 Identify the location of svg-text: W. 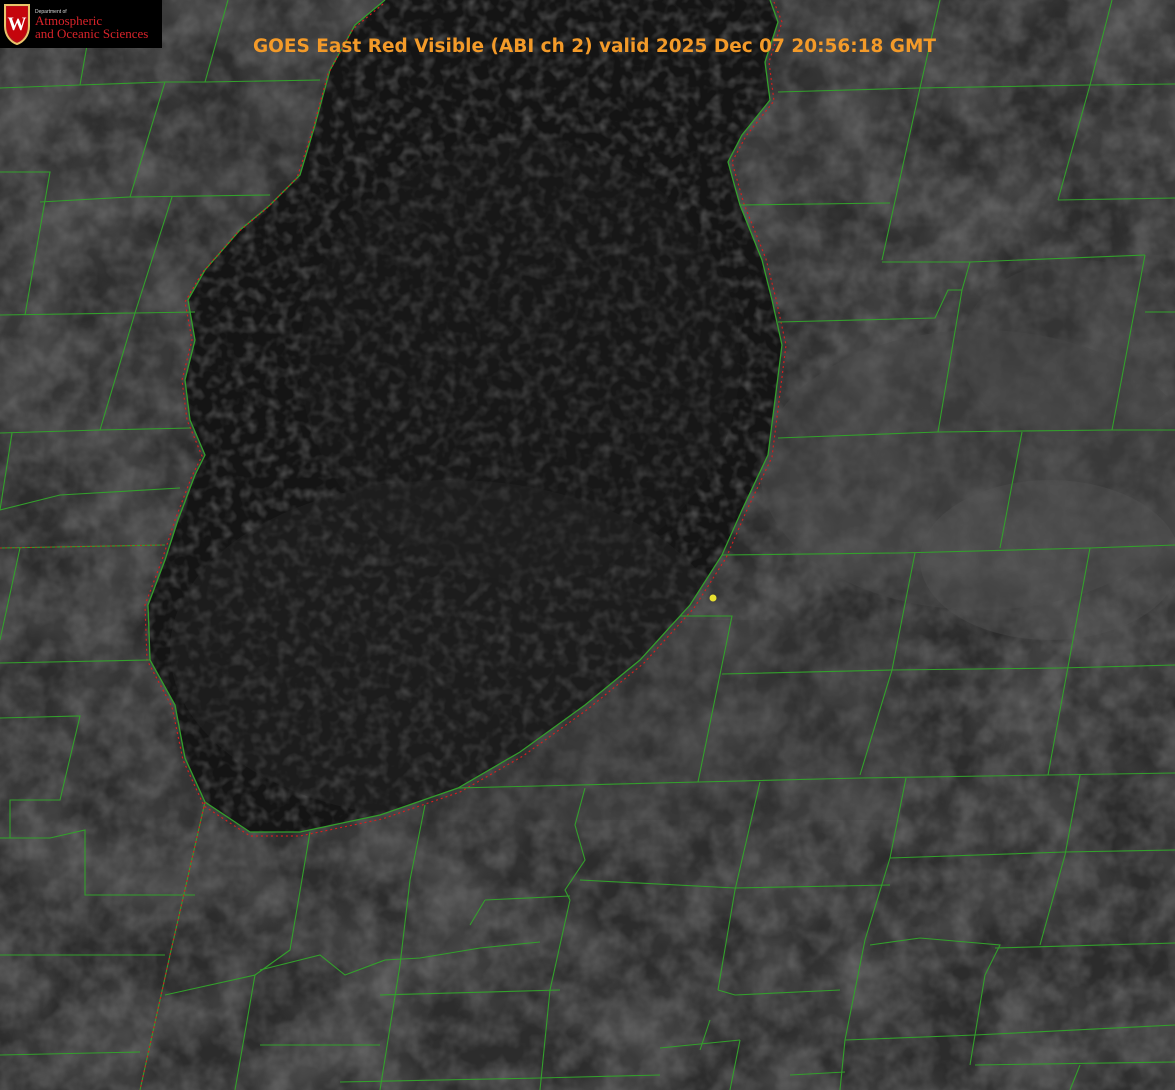
(17, 24).